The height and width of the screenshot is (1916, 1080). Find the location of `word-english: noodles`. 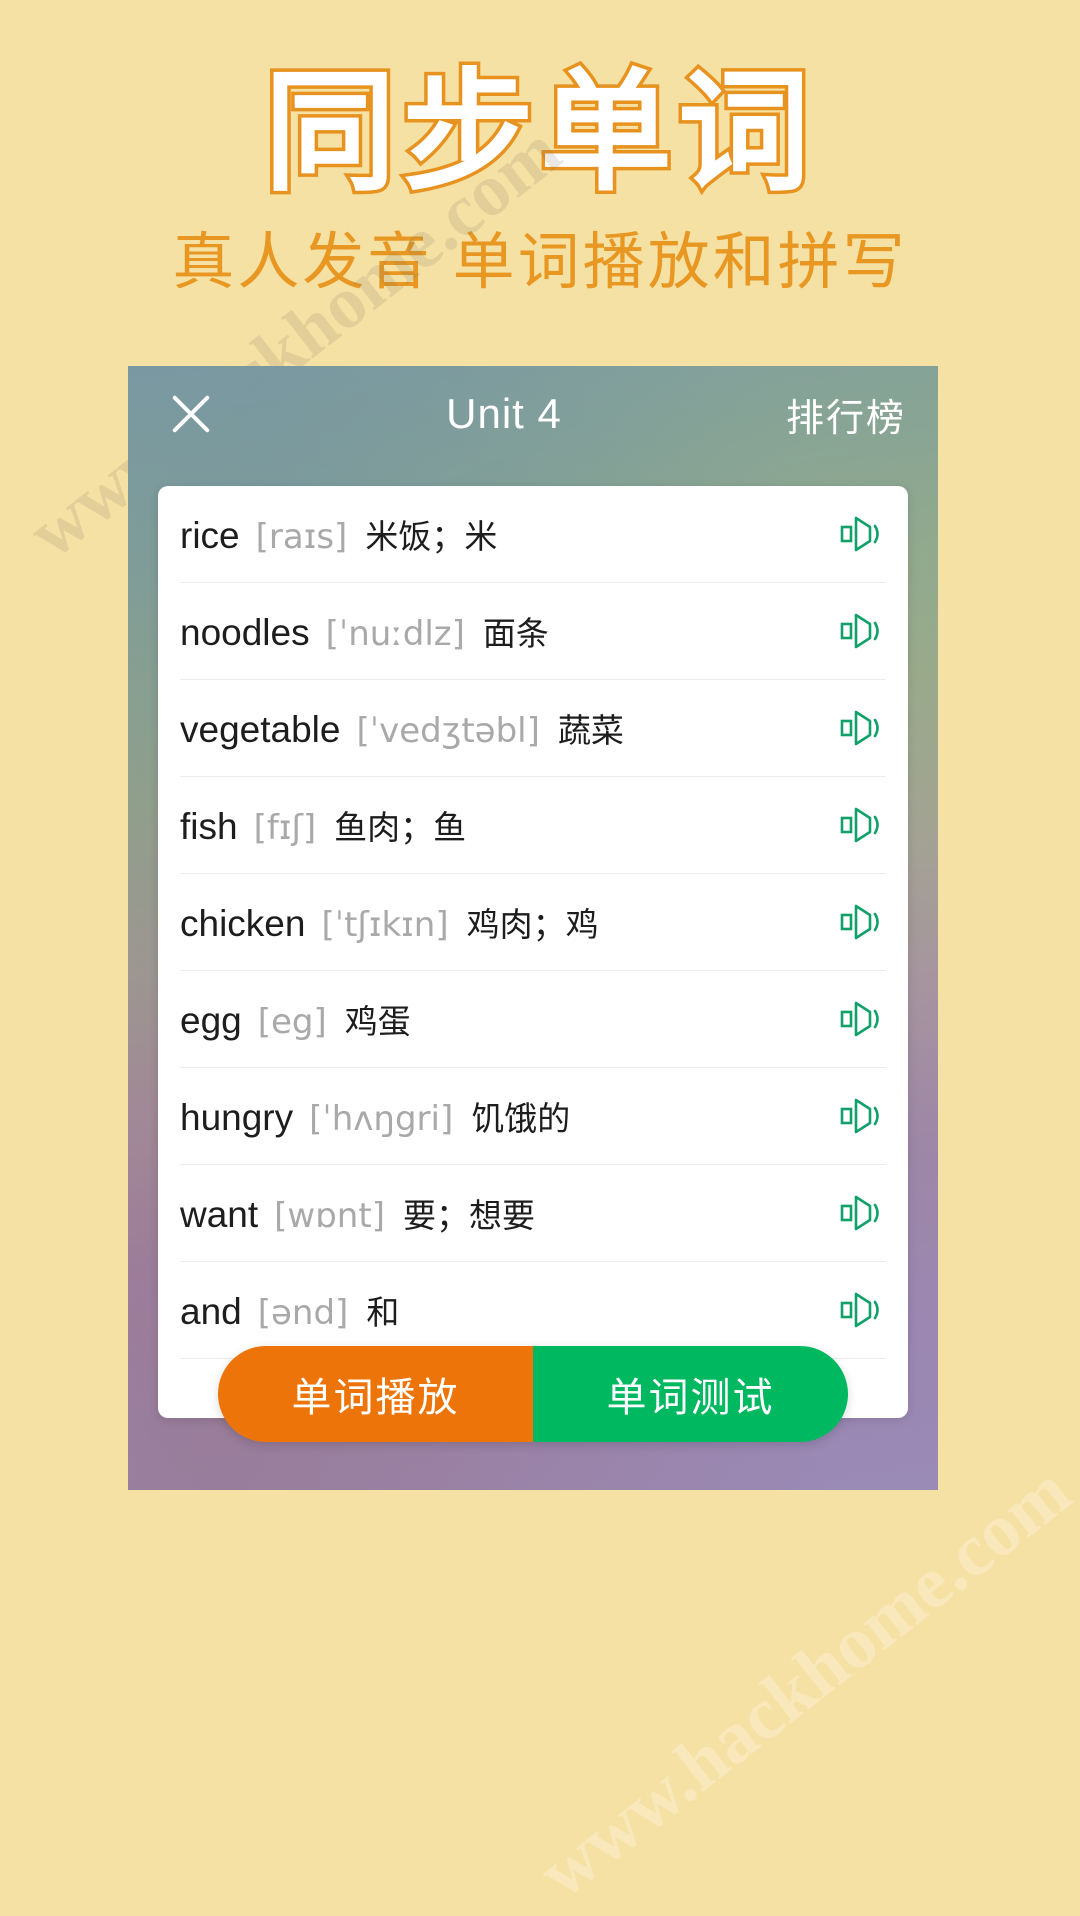

word-english: noodles is located at coordinates (245, 632).